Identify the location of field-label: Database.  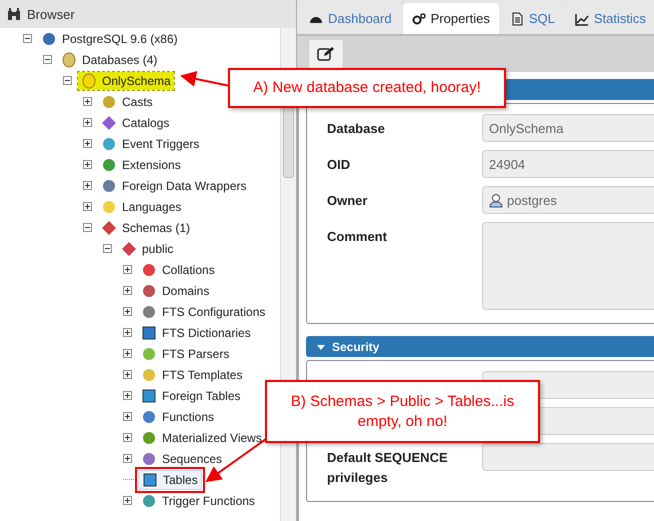
(356, 129).